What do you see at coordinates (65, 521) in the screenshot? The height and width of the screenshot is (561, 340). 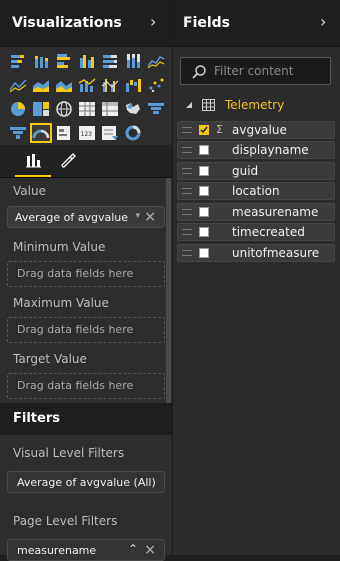 I see `page-level-filters-label: Page Level Filters` at bounding box center [65, 521].